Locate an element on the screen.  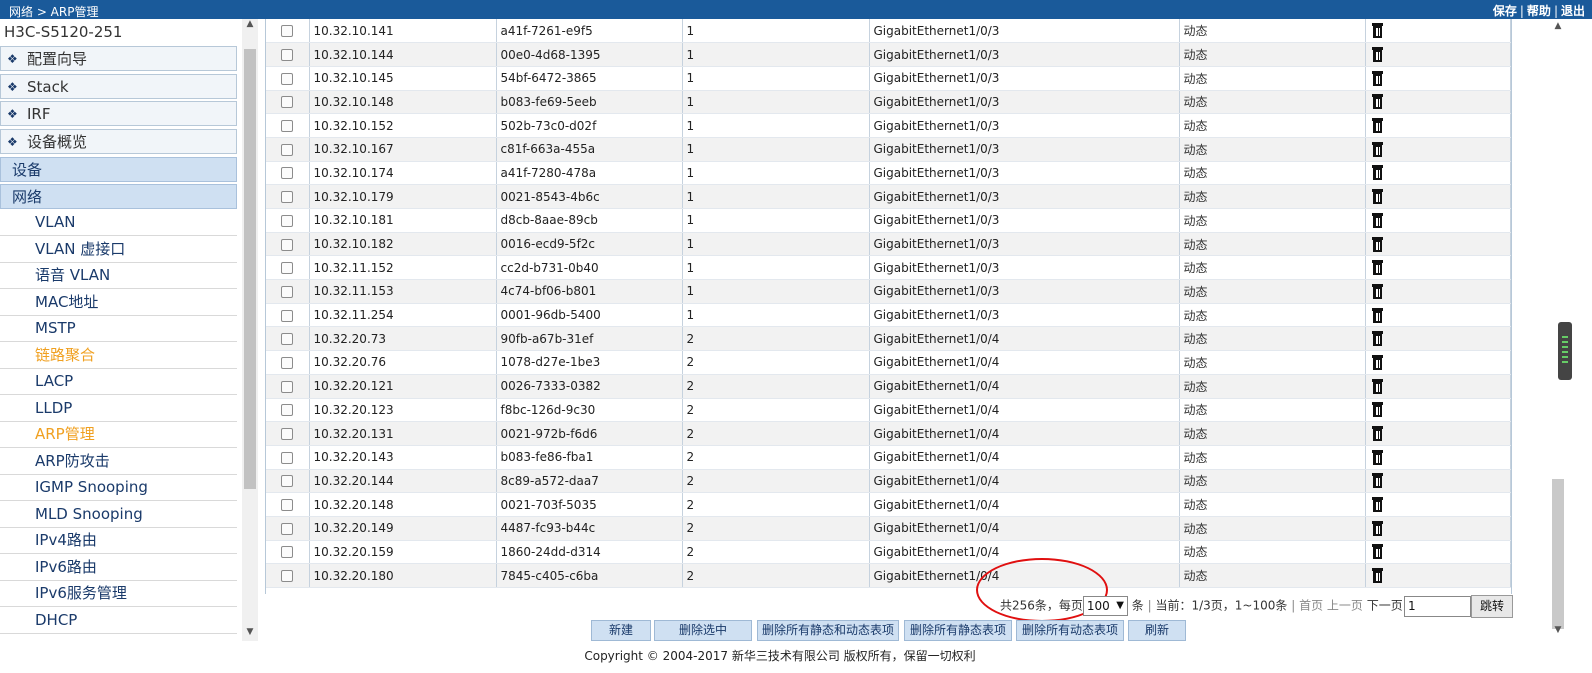
delete-all-static-button: 删除所有静态表项 is located at coordinates (958, 630).